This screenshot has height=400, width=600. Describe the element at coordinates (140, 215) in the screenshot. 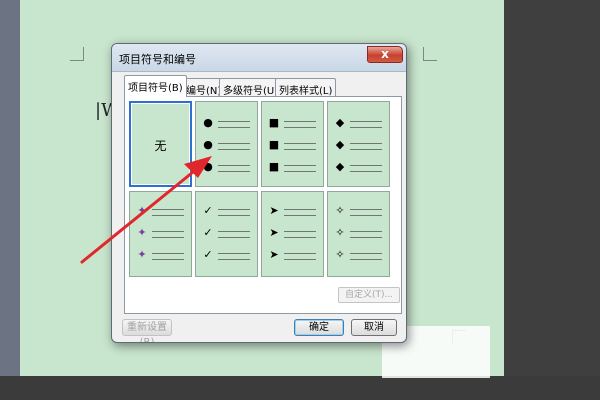

I see `annotation-arrow-shaft` at that location.